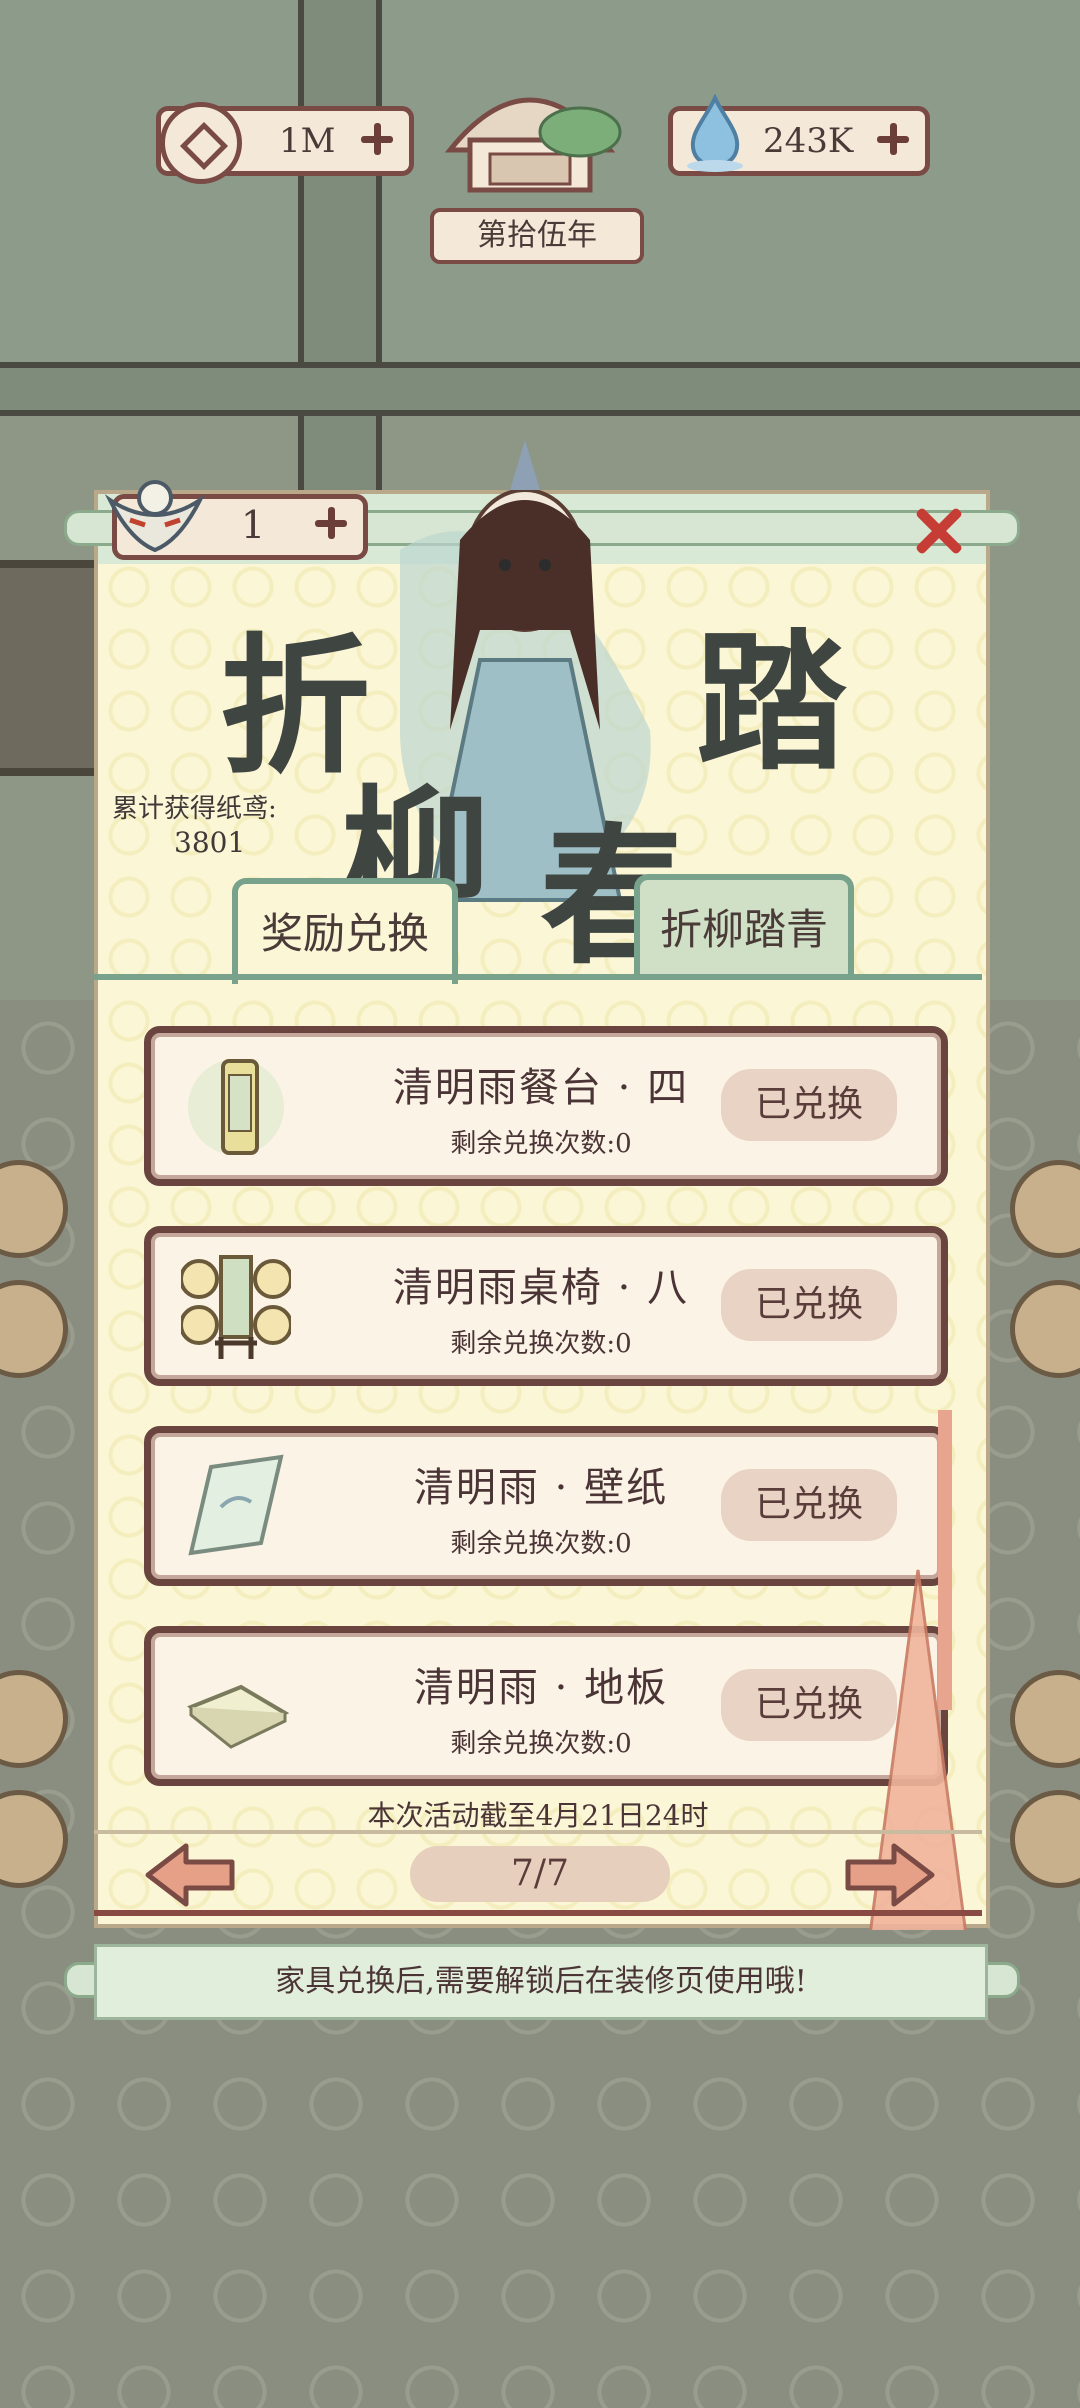 Image resolution: width=1080 pixels, height=2408 pixels. I want to click on item-name: 清明雨餐台 · 四, so click(541, 1088).